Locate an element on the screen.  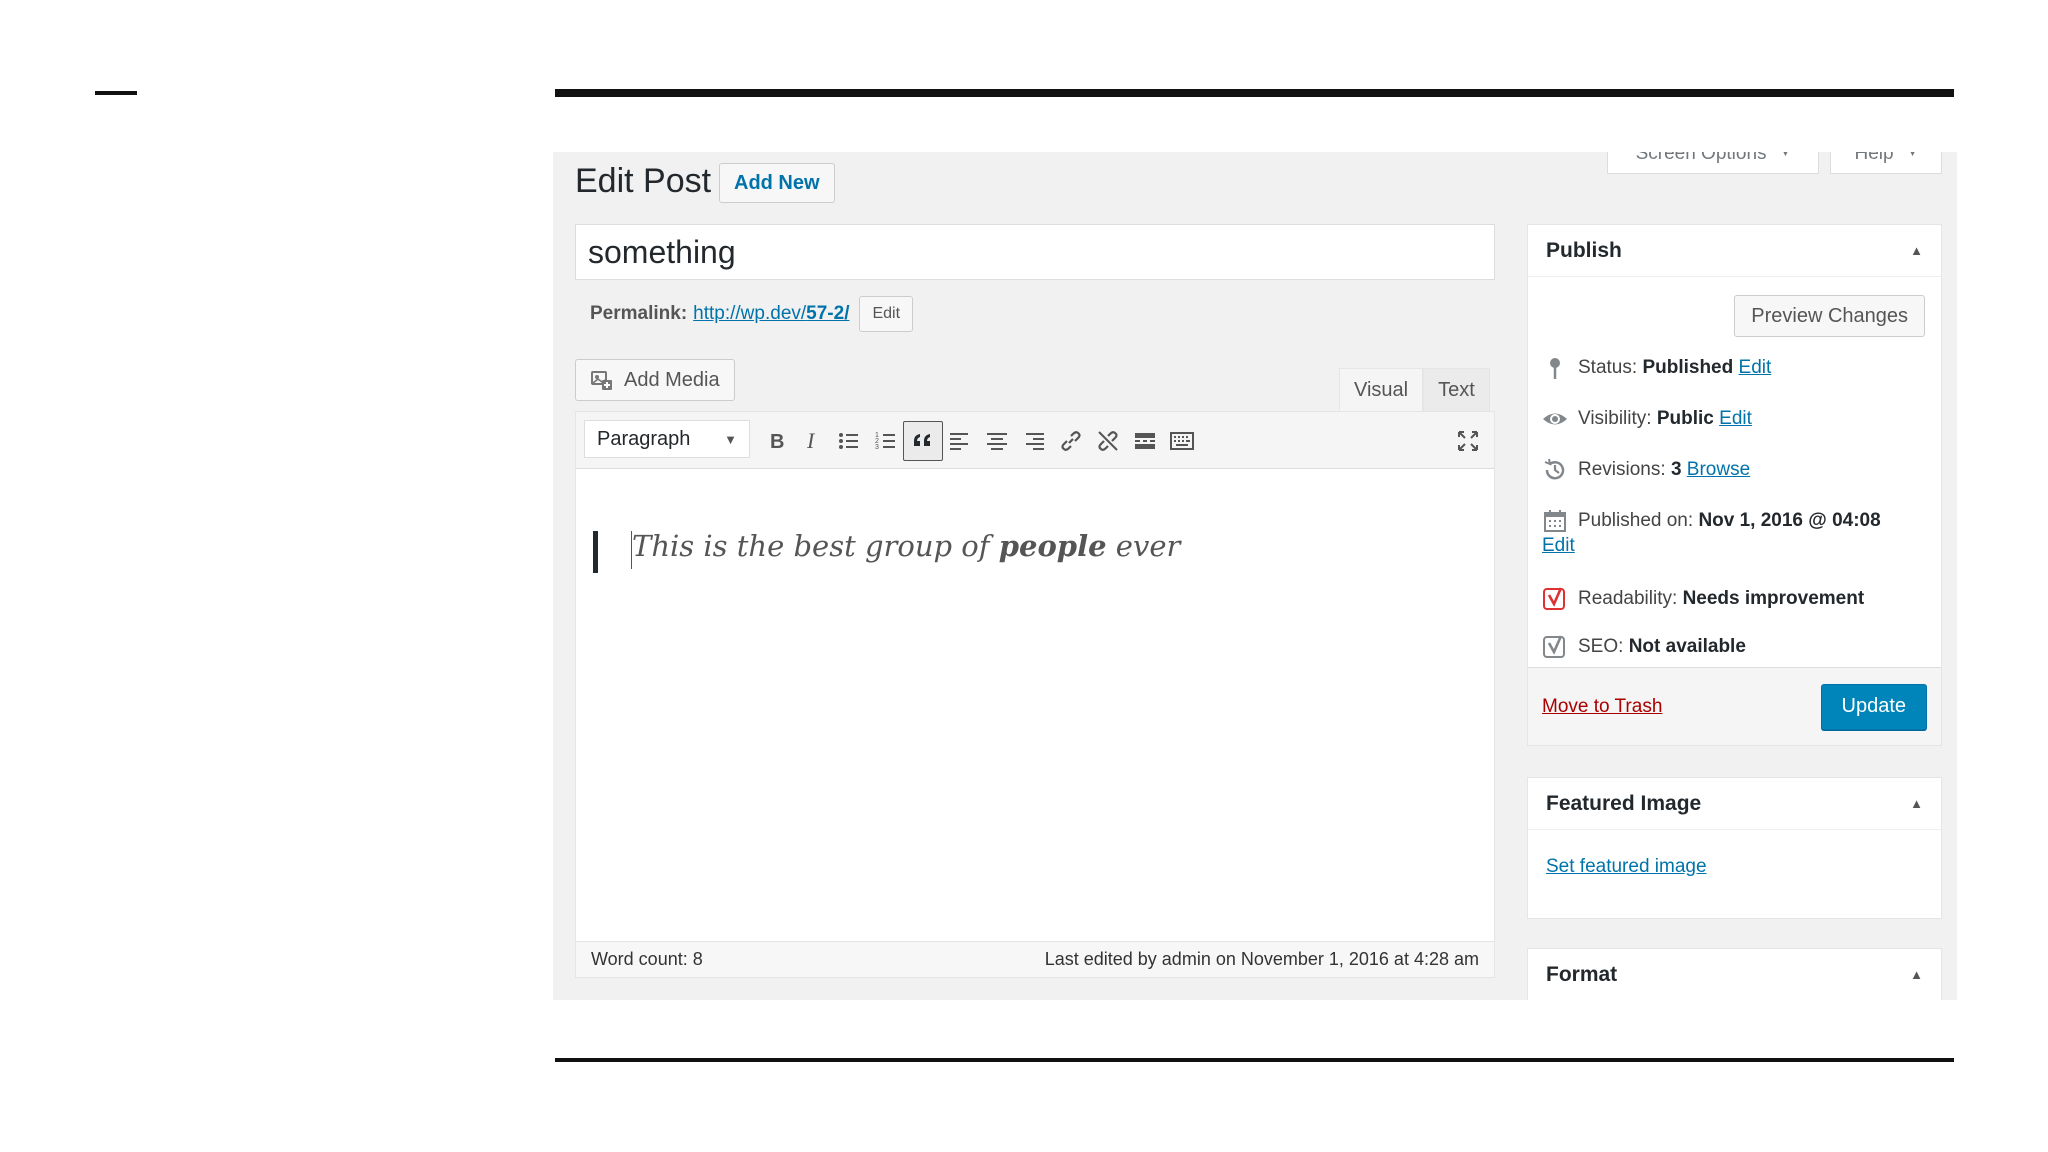
unlink-icon is located at coordinates (1108, 441).